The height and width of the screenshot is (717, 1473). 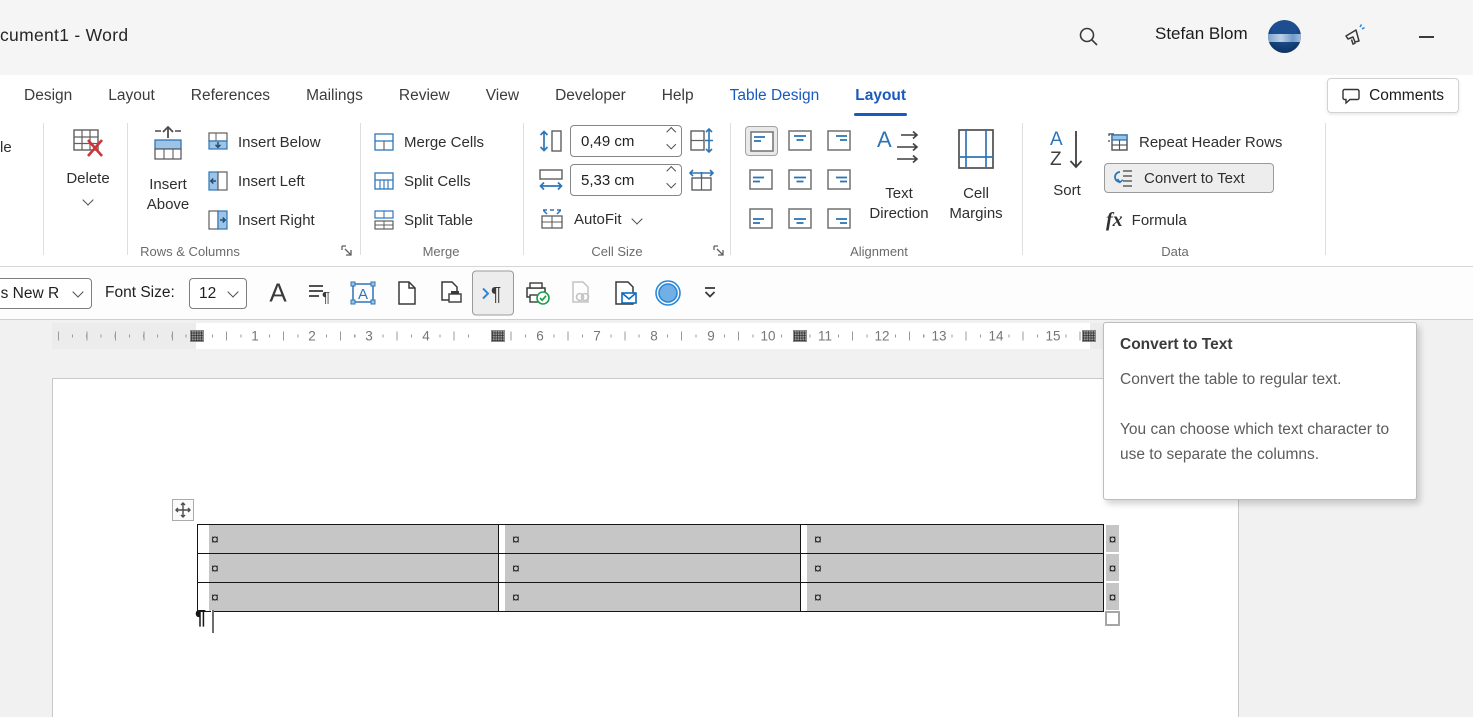 I want to click on insert-left-button: Insert Left, so click(x=256, y=181).